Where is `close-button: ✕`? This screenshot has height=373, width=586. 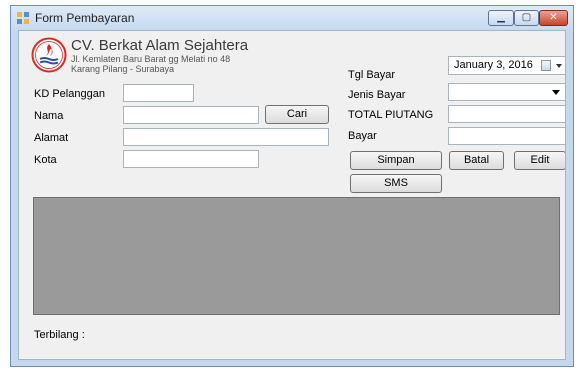 close-button: ✕ is located at coordinates (553, 18).